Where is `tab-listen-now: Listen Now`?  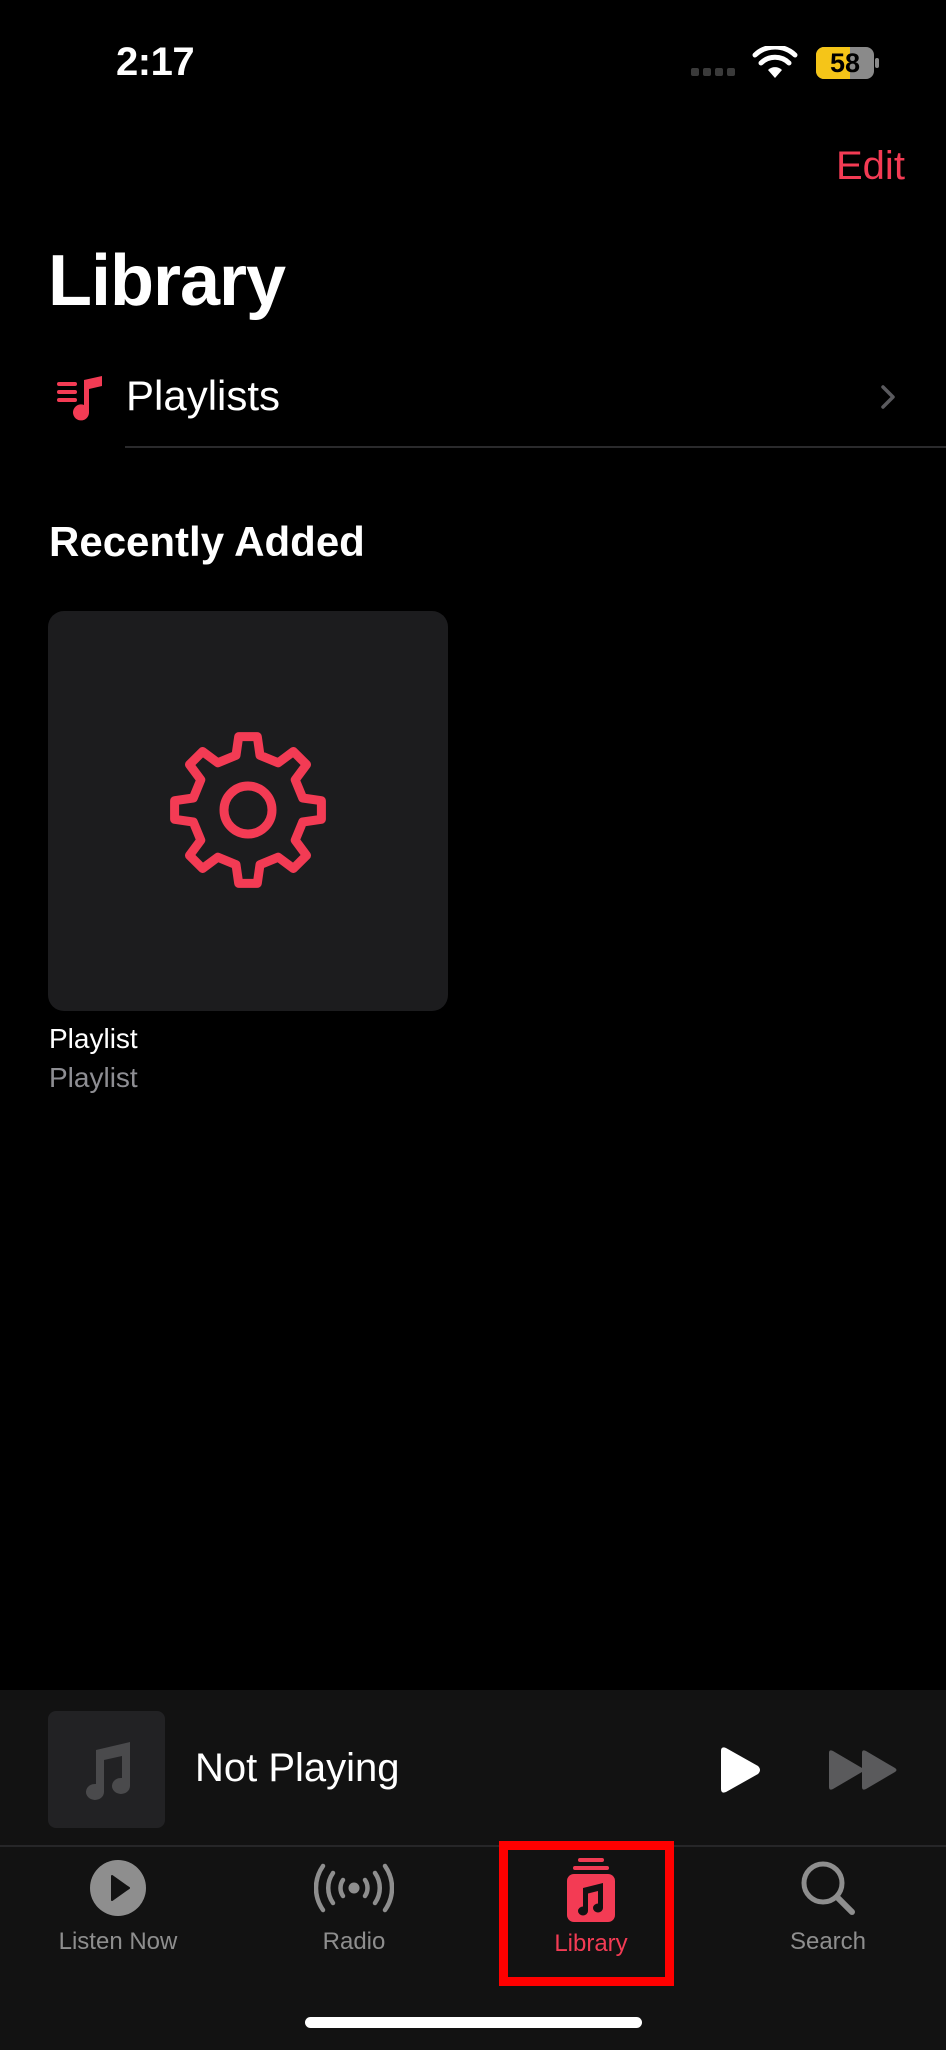
tab-listen-now: Listen Now is located at coordinates (118, 1918).